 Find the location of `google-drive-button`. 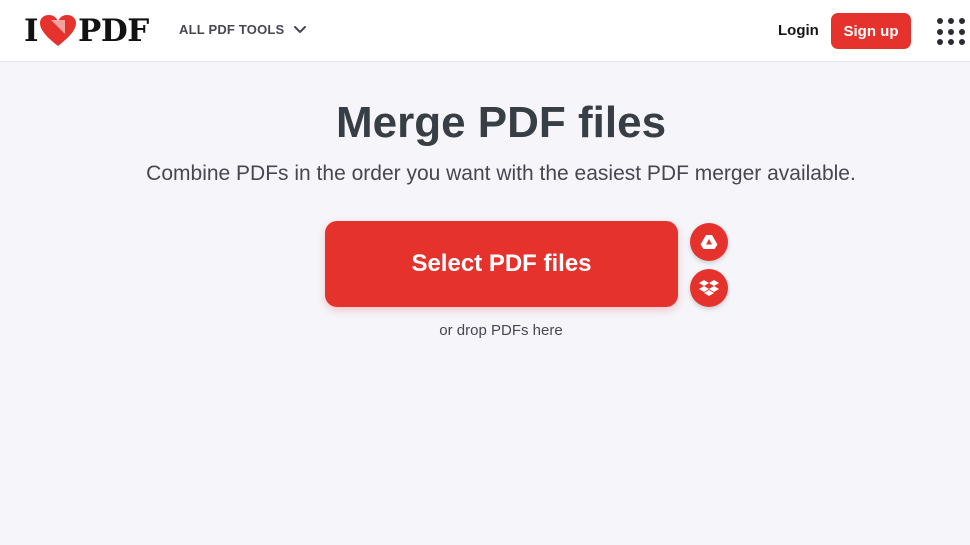

google-drive-button is located at coordinates (709, 242).